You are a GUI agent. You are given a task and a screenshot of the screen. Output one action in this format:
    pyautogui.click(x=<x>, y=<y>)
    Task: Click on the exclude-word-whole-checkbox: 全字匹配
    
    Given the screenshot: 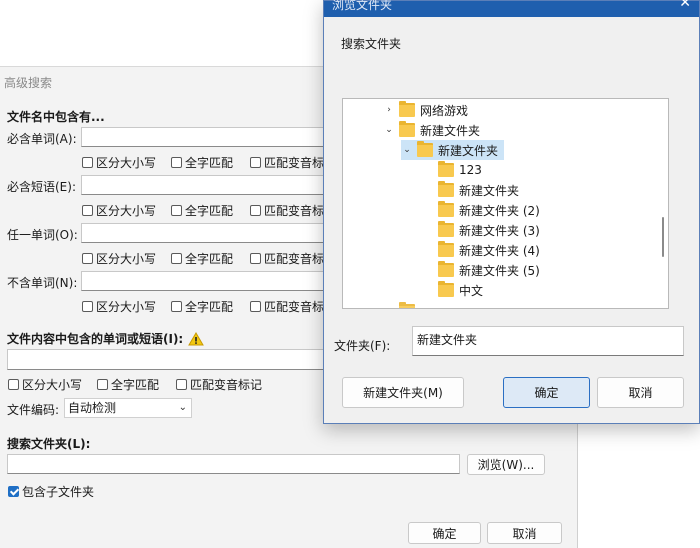 What is the action you would take?
    pyautogui.click(x=202, y=306)
    